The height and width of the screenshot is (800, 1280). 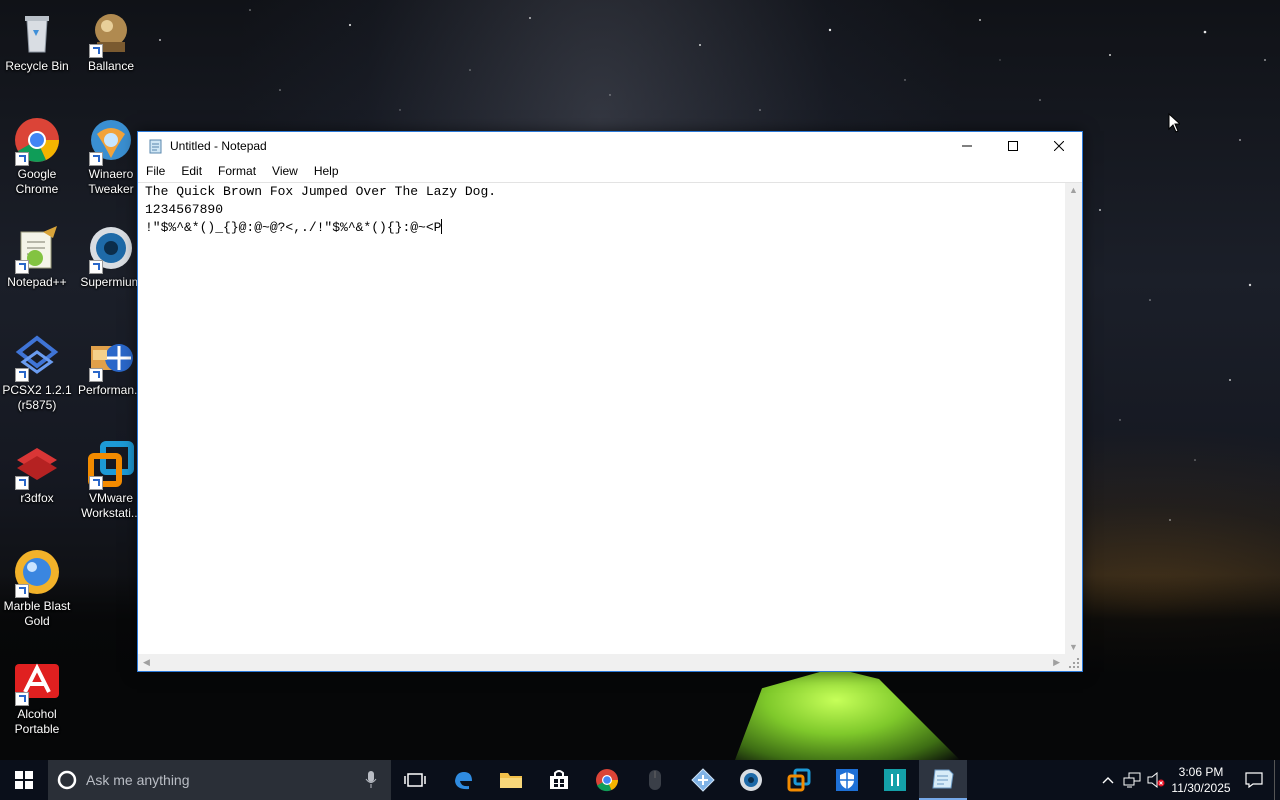 What do you see at coordinates (37, 681) in the screenshot?
I see `alcohol-portable-icon` at bounding box center [37, 681].